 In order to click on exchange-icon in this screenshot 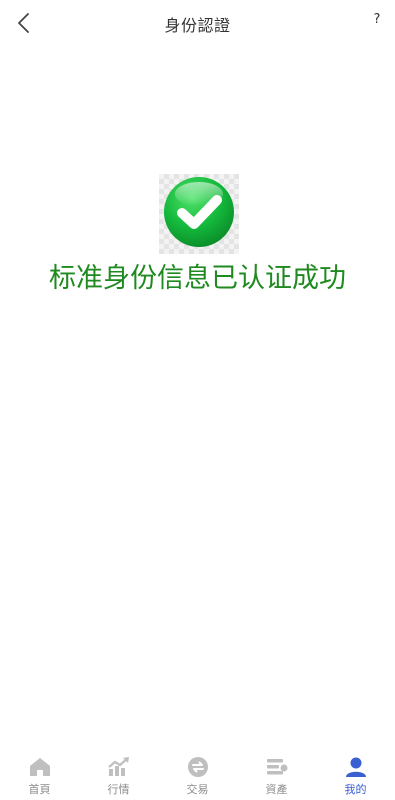, I will do `click(198, 767)`.